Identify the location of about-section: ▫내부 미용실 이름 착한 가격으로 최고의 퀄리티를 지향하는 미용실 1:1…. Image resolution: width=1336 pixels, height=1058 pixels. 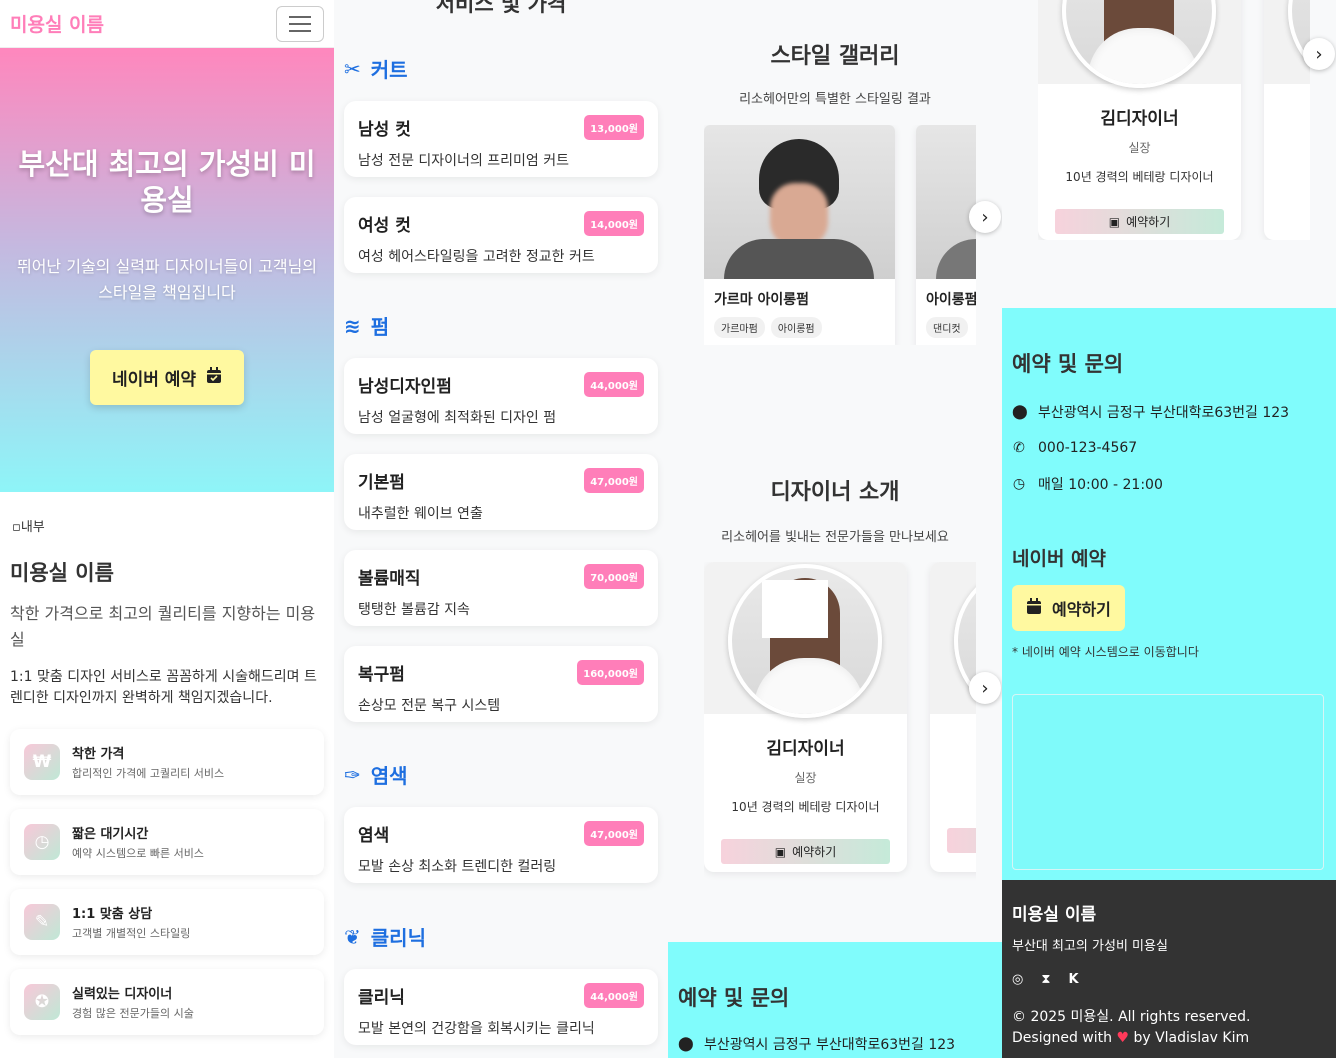
(167, 763).